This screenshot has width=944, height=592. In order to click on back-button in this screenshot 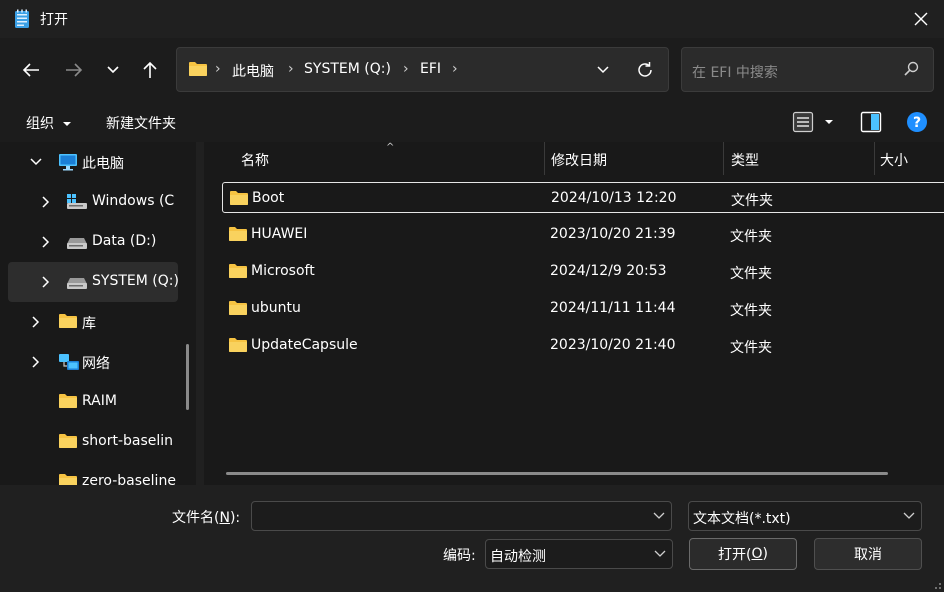, I will do `click(31, 70)`.